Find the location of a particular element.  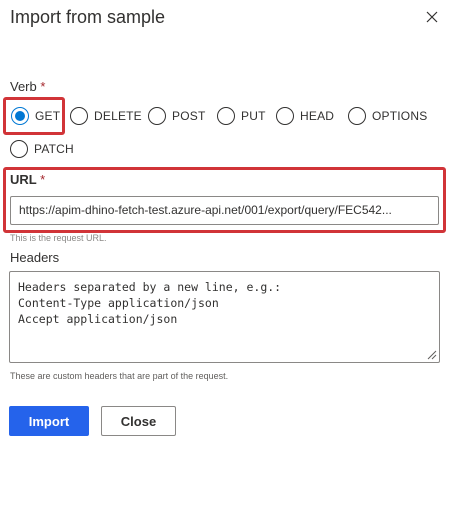

verb-option-patch: PATCH is located at coordinates (42, 149).